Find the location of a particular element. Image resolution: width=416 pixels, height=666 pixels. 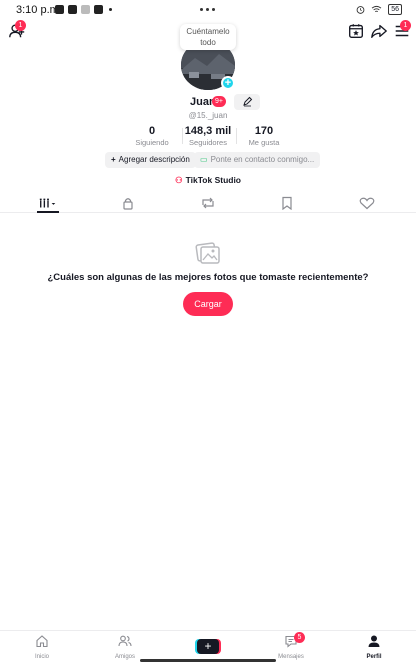

following-label: Siguiendo is located at coordinates (152, 142).